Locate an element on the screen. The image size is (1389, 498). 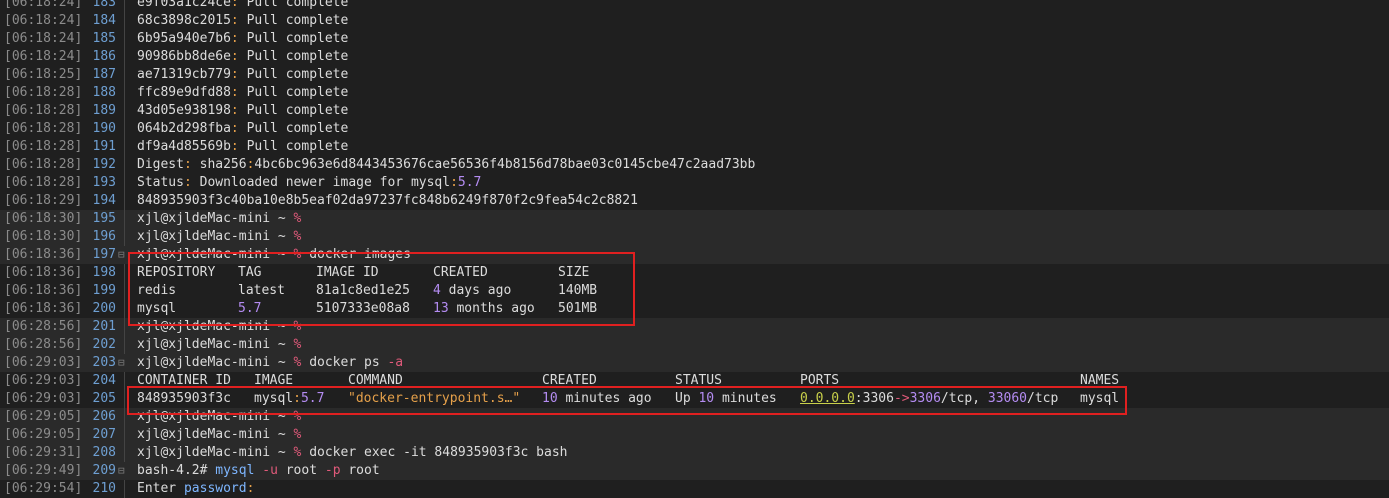
line-number: 188 is located at coordinates (104, 92).